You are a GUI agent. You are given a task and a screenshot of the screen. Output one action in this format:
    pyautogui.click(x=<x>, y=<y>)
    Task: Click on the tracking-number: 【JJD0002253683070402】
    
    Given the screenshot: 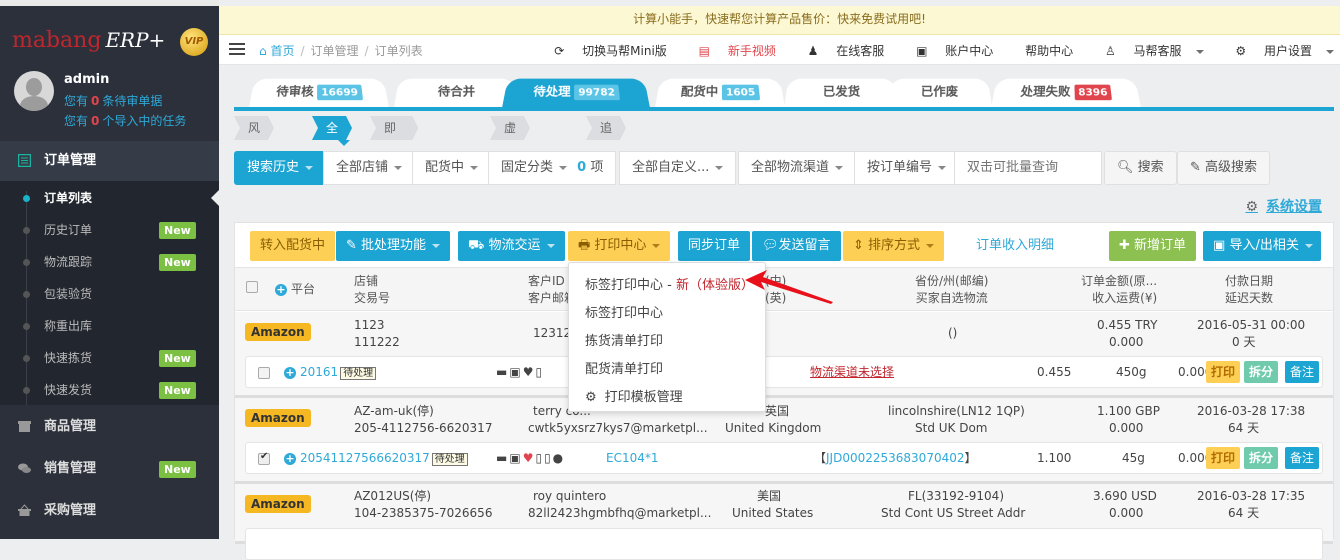 What is the action you would take?
    pyautogui.click(x=895, y=458)
    